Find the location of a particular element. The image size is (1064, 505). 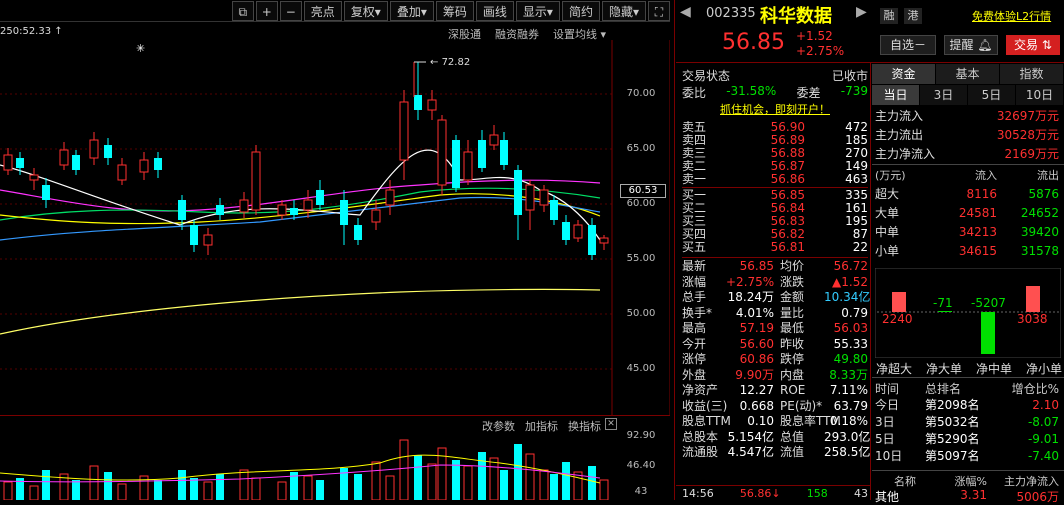

stat-value: 0.10 is located at coordinates (760, 421).